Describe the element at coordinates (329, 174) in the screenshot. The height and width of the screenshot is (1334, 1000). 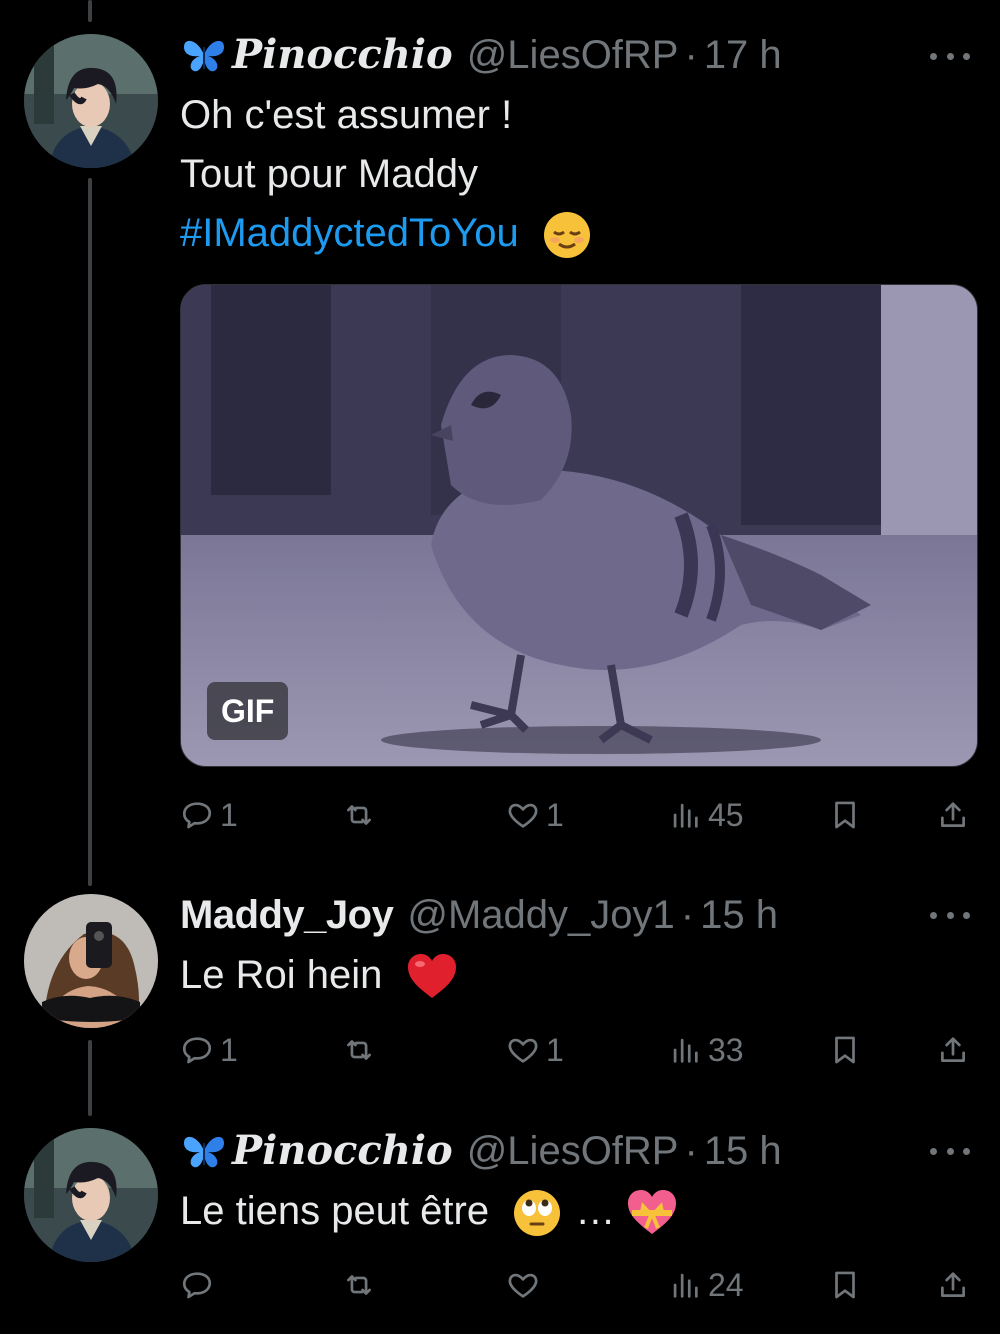
I see `text-line: Tout pour Maddy` at that location.